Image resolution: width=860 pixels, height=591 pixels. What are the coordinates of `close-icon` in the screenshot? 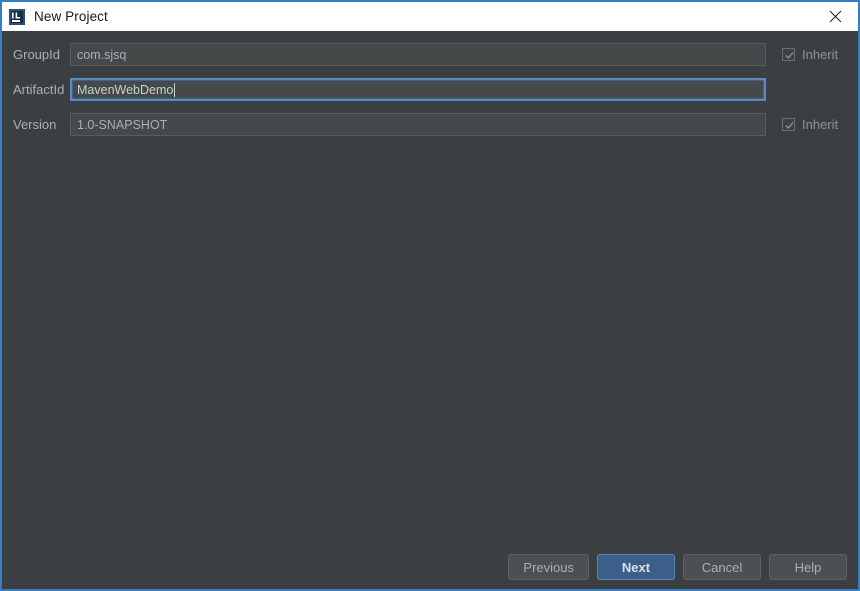 It's located at (835, 16).